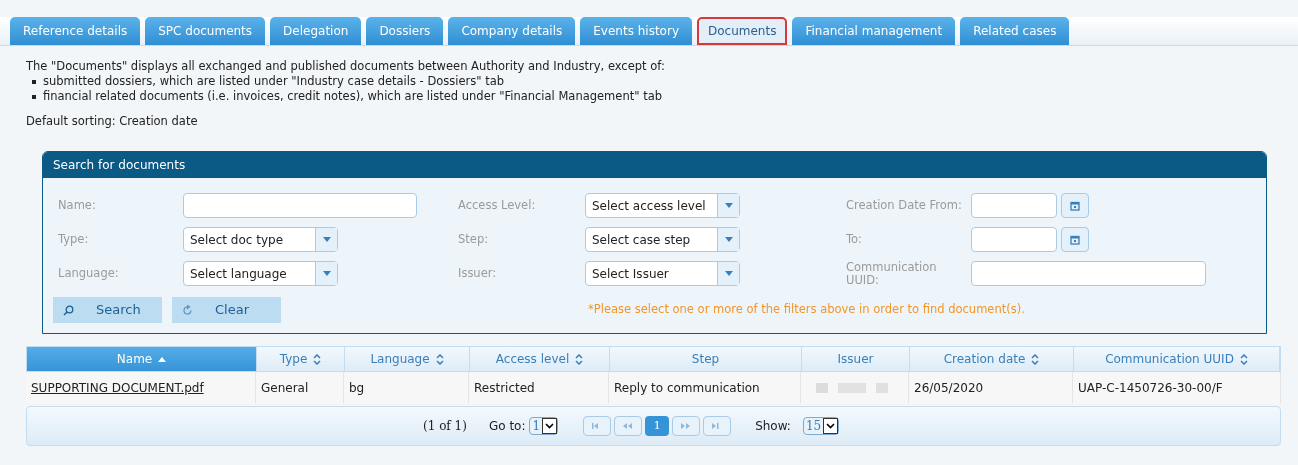 The width and height of the screenshot is (1298, 465). I want to click on field-label: Creation Date From:, so click(904, 205).